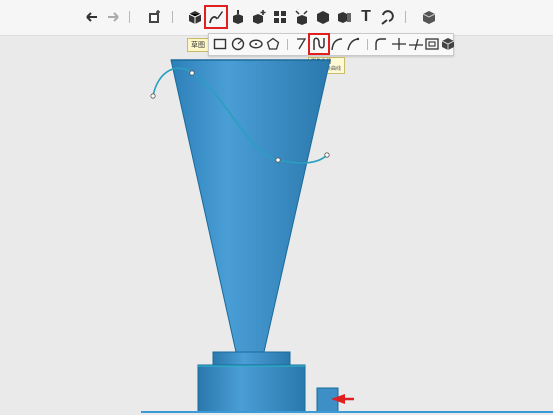 The width and height of the screenshot is (553, 415). Describe the element at coordinates (302, 17) in the screenshot. I see `modify-icon` at that location.